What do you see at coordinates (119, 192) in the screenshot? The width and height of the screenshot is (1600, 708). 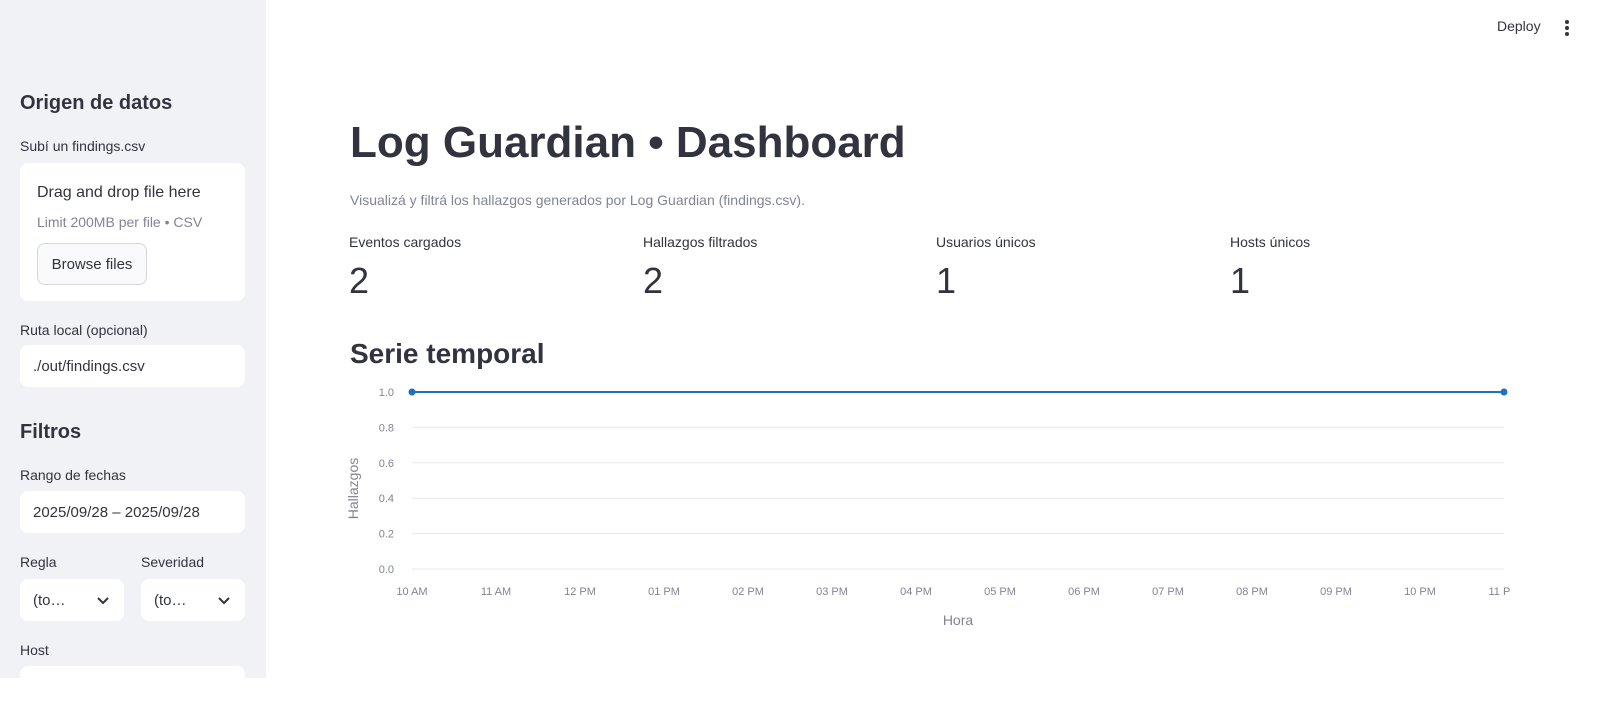 I see `dropzone-title: Drag and drop file here` at bounding box center [119, 192].